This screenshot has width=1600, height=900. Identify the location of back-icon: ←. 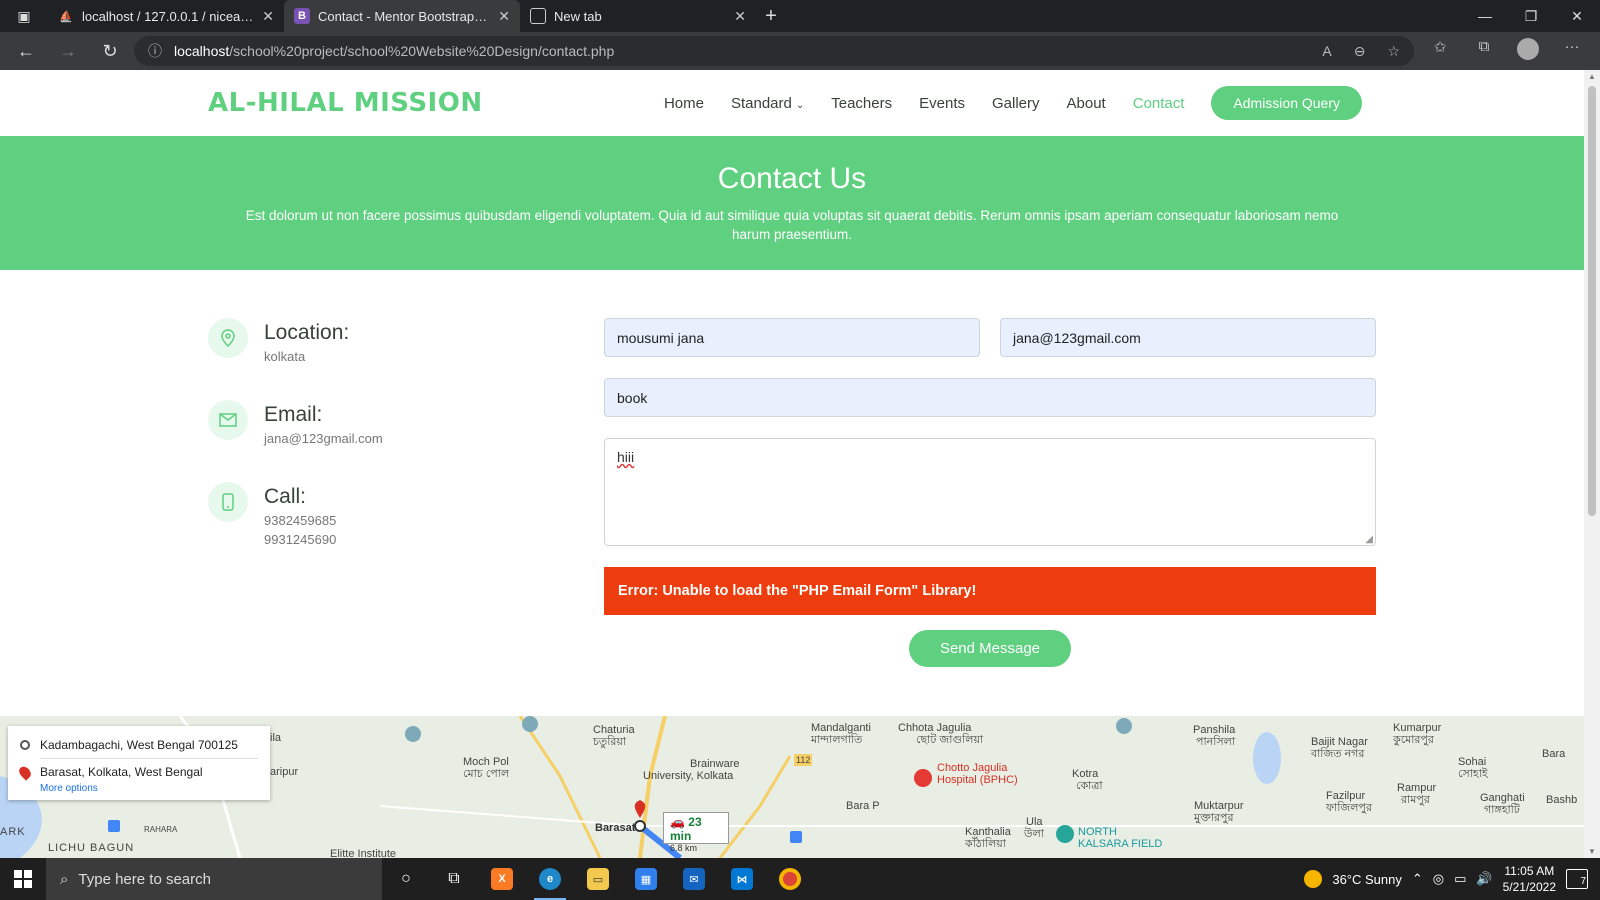
(26, 51).